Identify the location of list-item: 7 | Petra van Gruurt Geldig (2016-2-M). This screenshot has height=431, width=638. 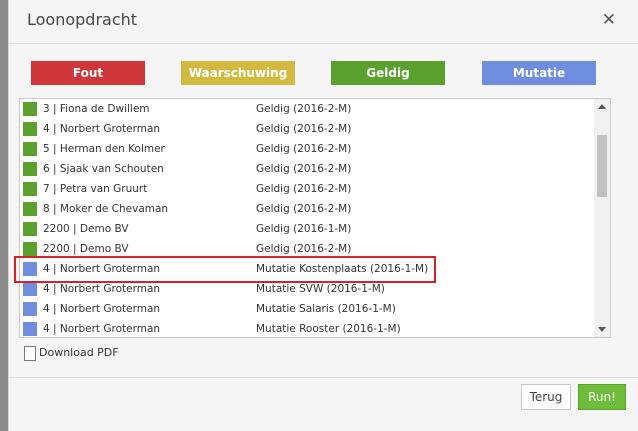
(307, 190).